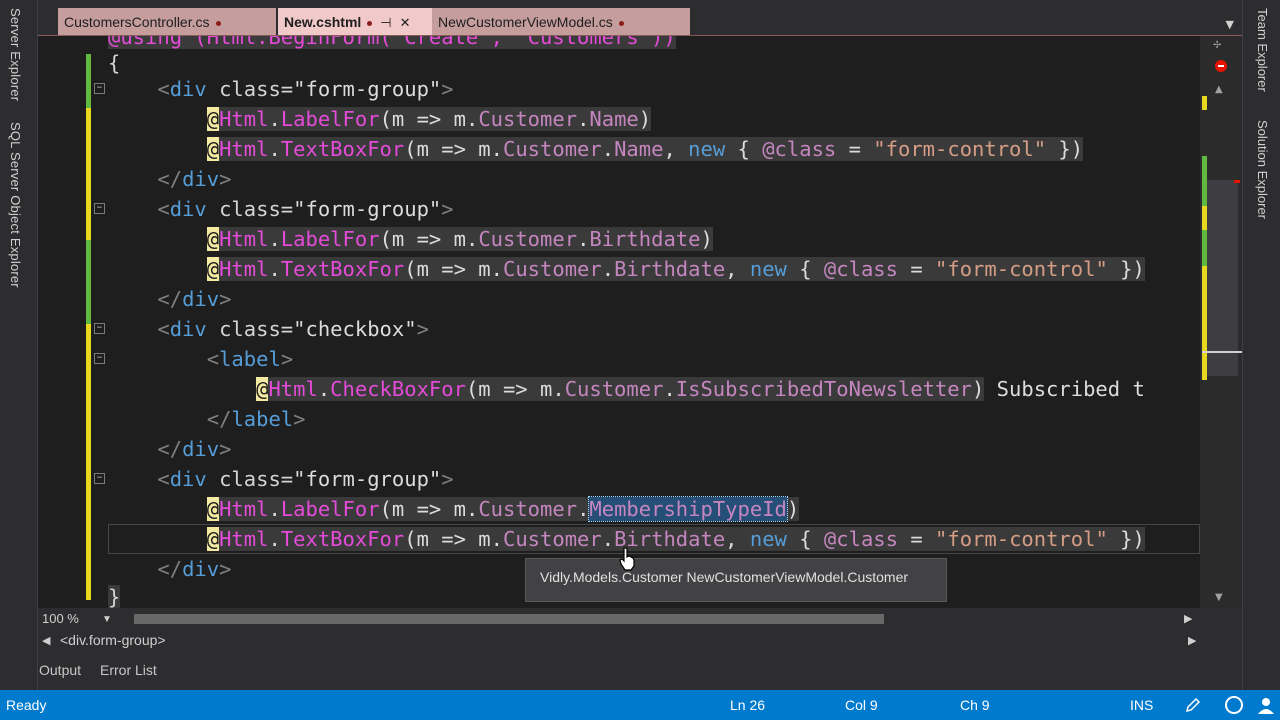  I want to click on vertical-scroll-thumb, so click(1220, 278).